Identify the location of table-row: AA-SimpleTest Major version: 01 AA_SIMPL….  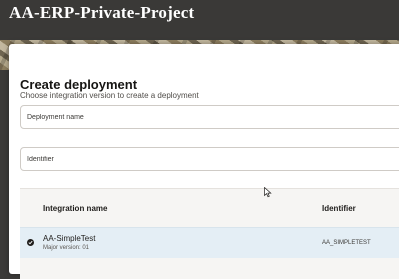
(209, 242).